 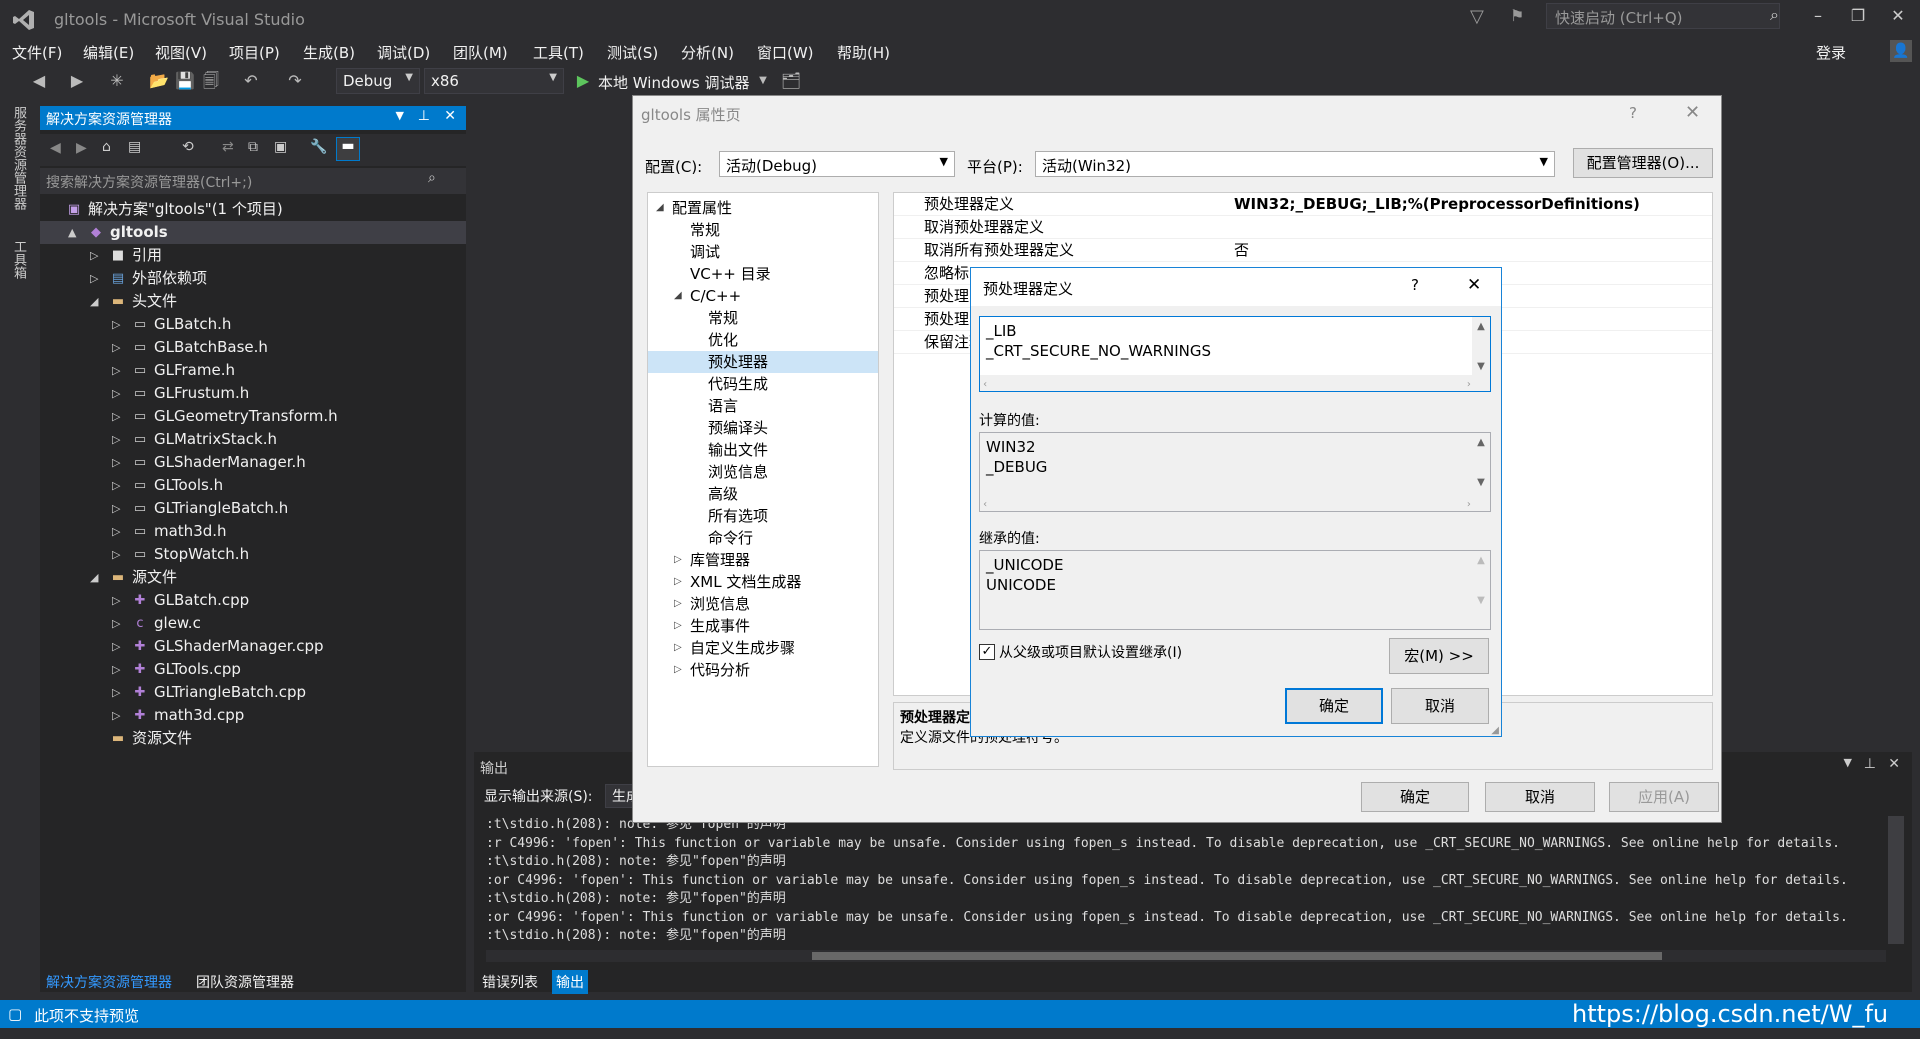 I want to click on filter-icon: ▽, so click(x=1477, y=16).